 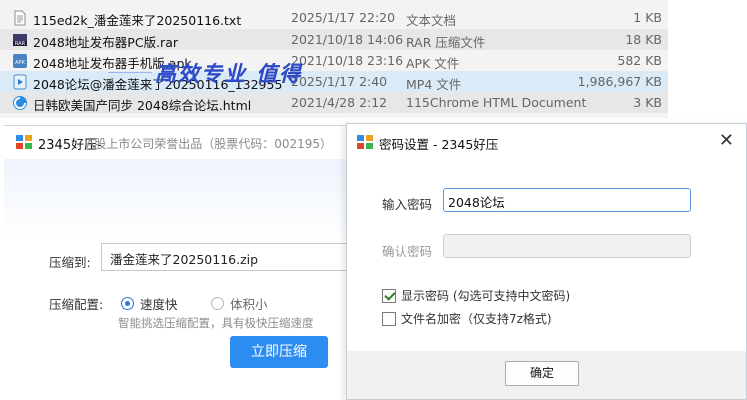 What do you see at coordinates (343, 17) in the screenshot?
I see `file-date: 2025/1/17 22:20` at bounding box center [343, 17].